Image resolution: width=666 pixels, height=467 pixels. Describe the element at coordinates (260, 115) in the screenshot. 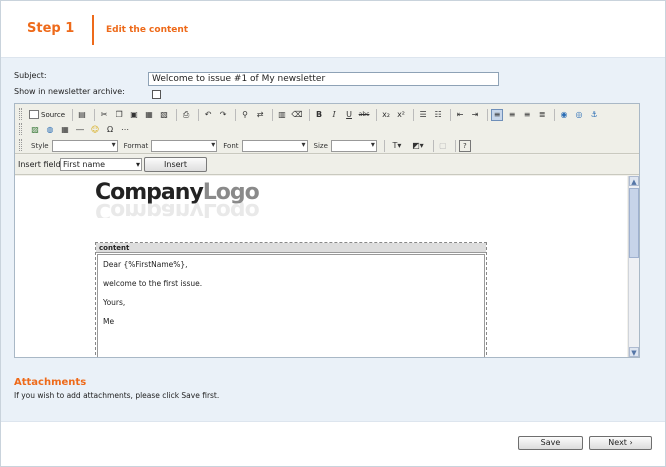

I see `replace-icon: ⇄` at that location.